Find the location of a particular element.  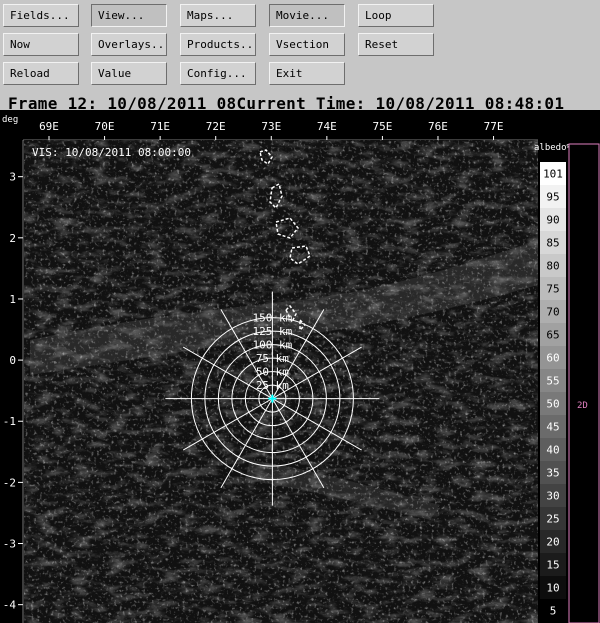

range-ring-label: 150 km is located at coordinates (273, 318).